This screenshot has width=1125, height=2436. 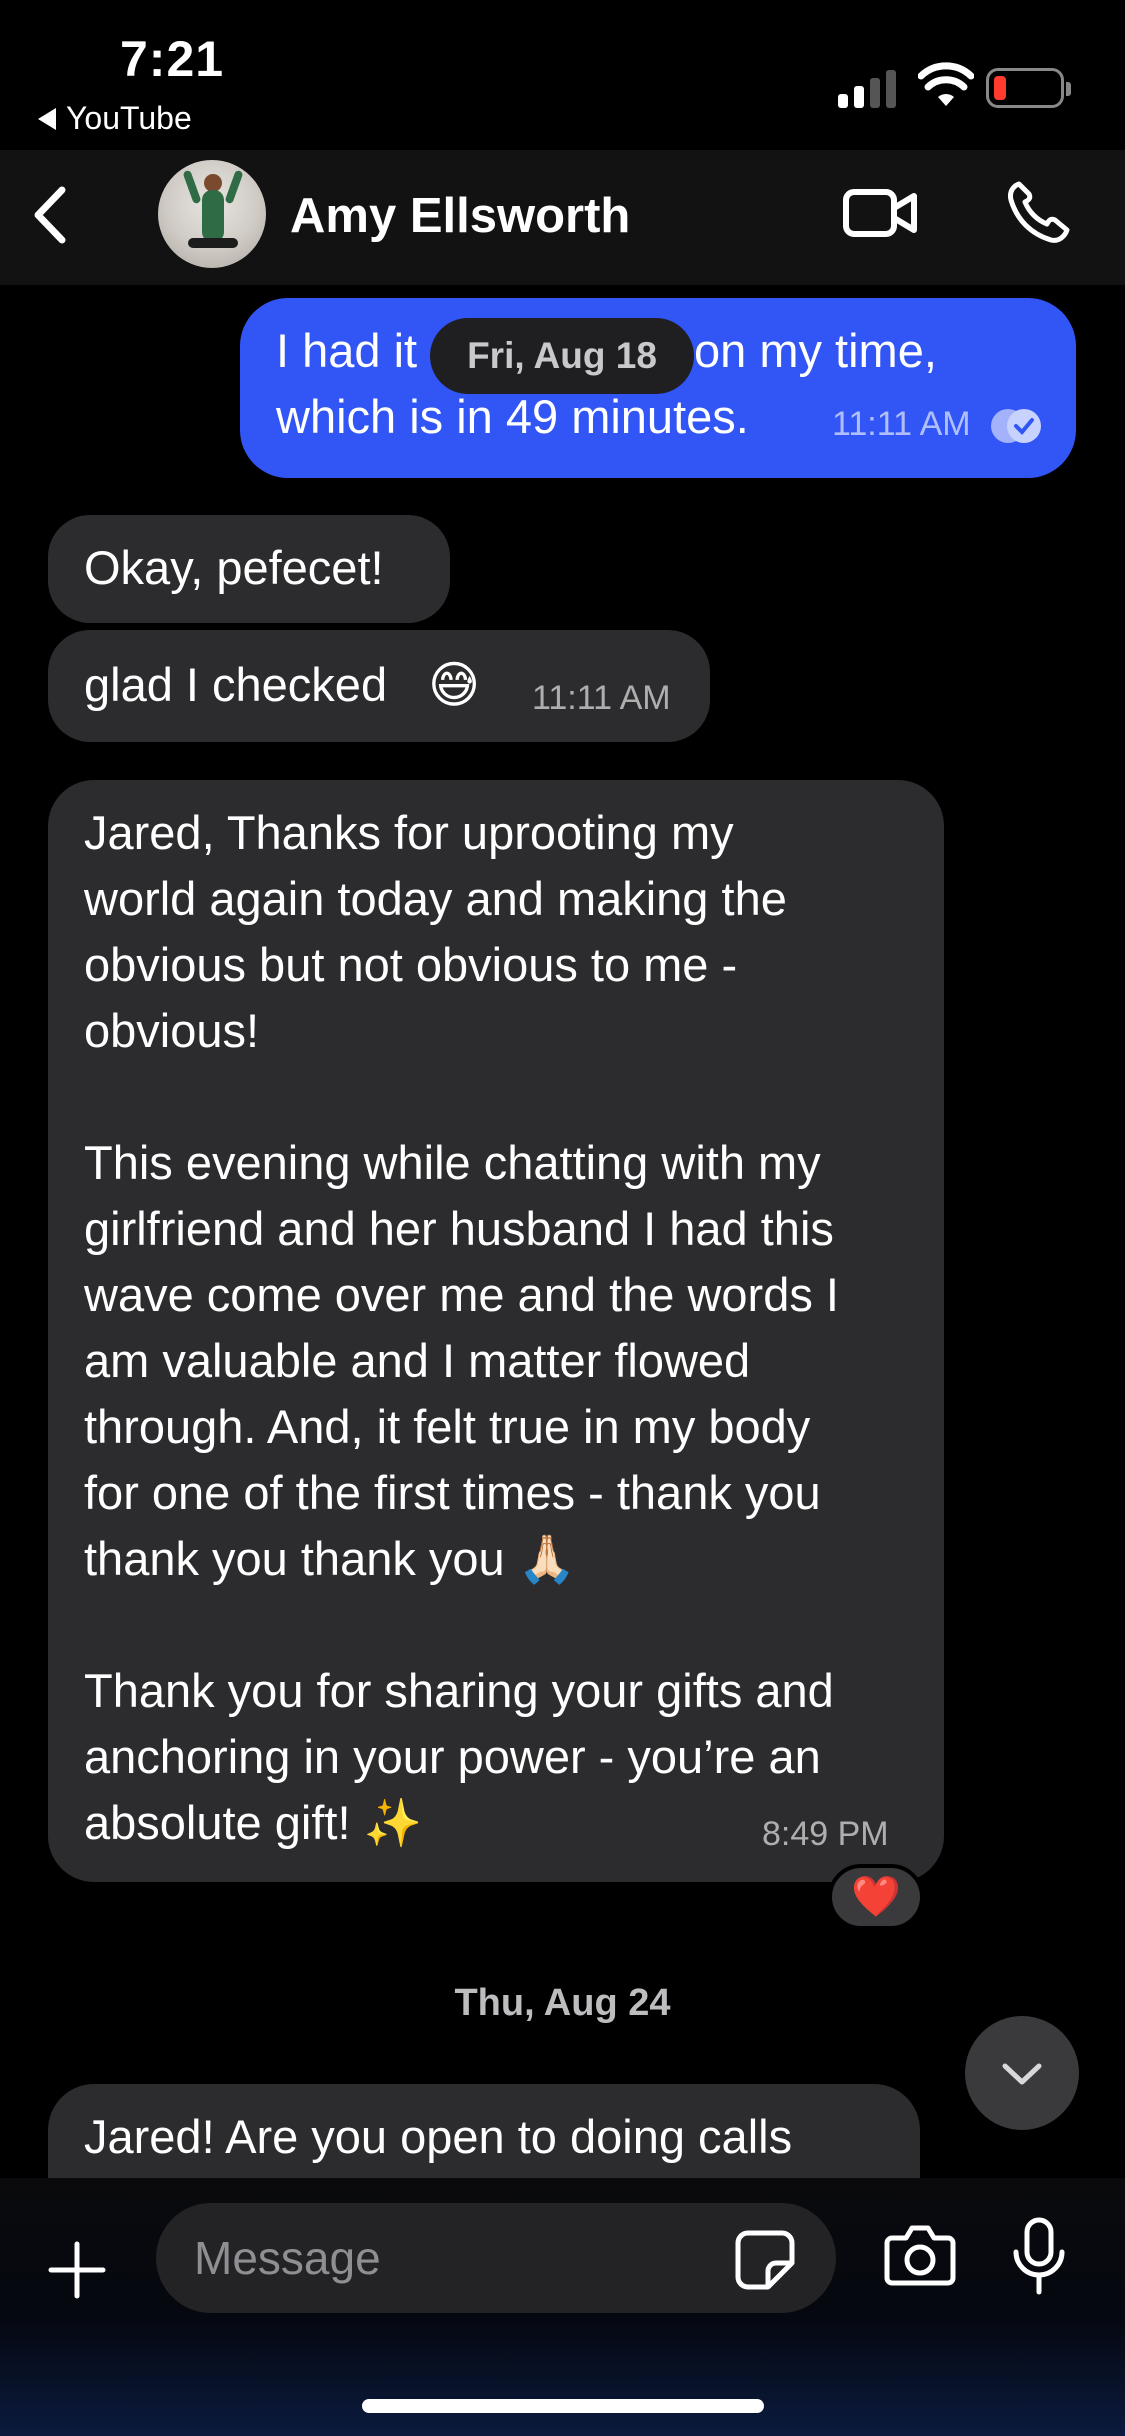 I want to click on status-bar: 7:21 YouTube, so click(x=562, y=70).